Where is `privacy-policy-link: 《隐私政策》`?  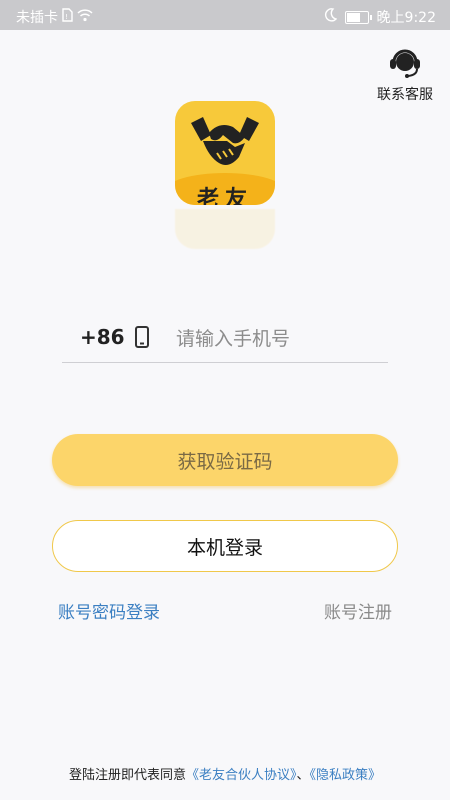
privacy-policy-link: 《隐私政策》 is located at coordinates (346, 775).